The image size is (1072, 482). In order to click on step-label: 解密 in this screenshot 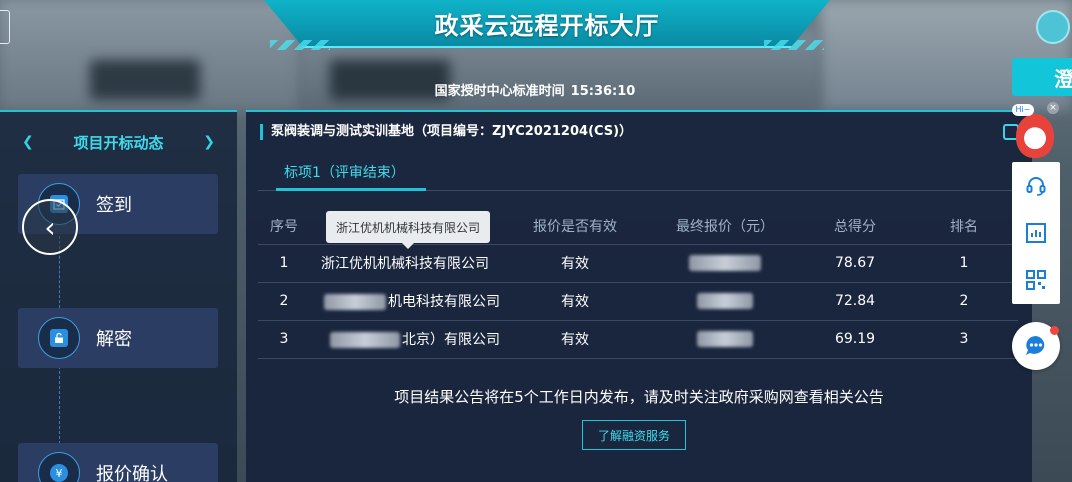, I will do `click(114, 339)`.